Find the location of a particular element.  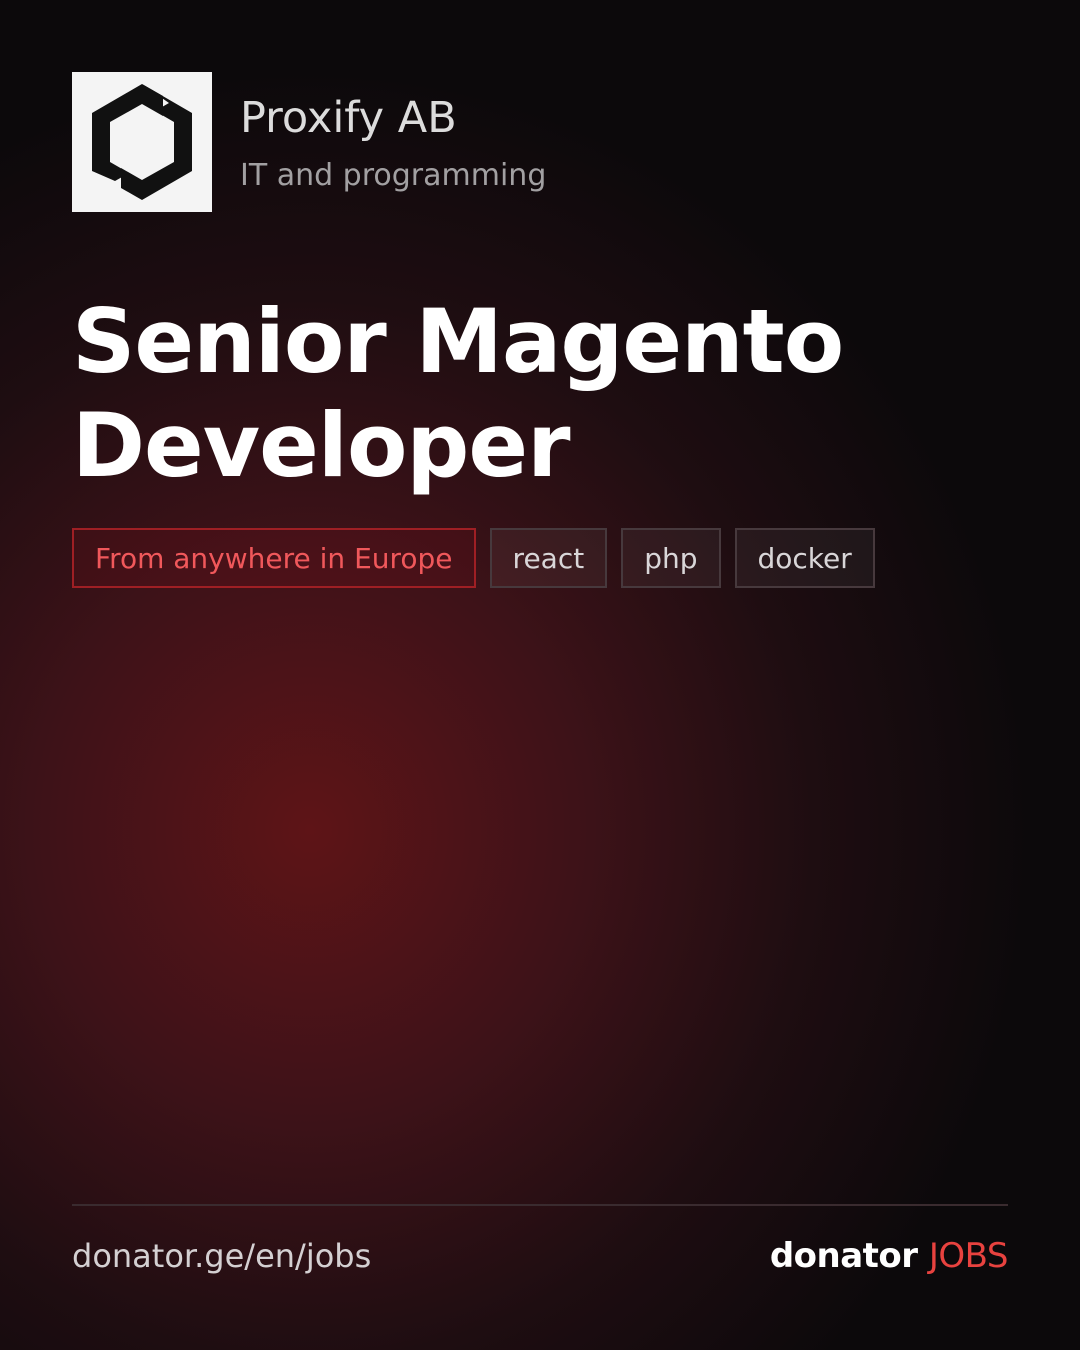

skill-tag-react: react is located at coordinates (548, 558).